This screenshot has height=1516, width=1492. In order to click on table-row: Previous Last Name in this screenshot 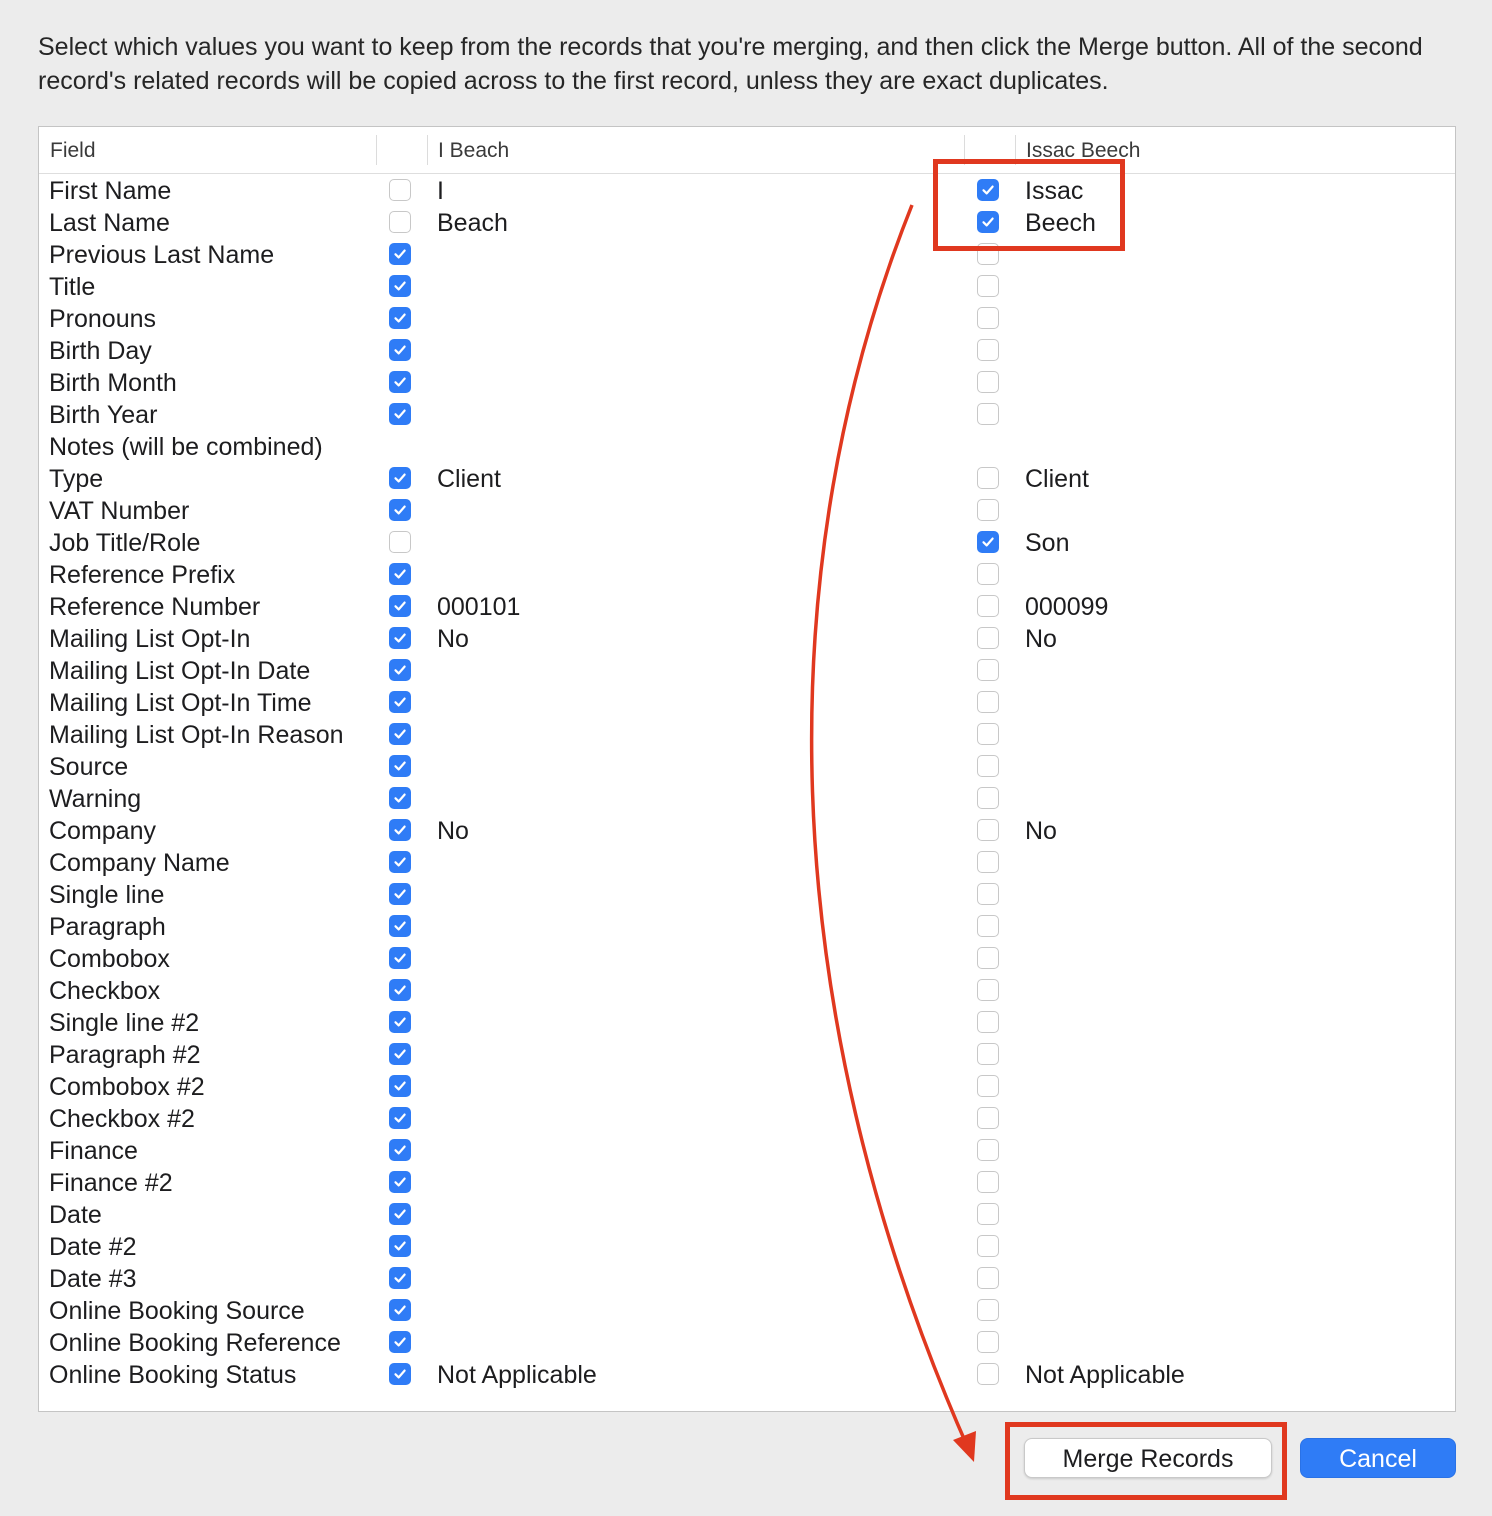, I will do `click(747, 255)`.